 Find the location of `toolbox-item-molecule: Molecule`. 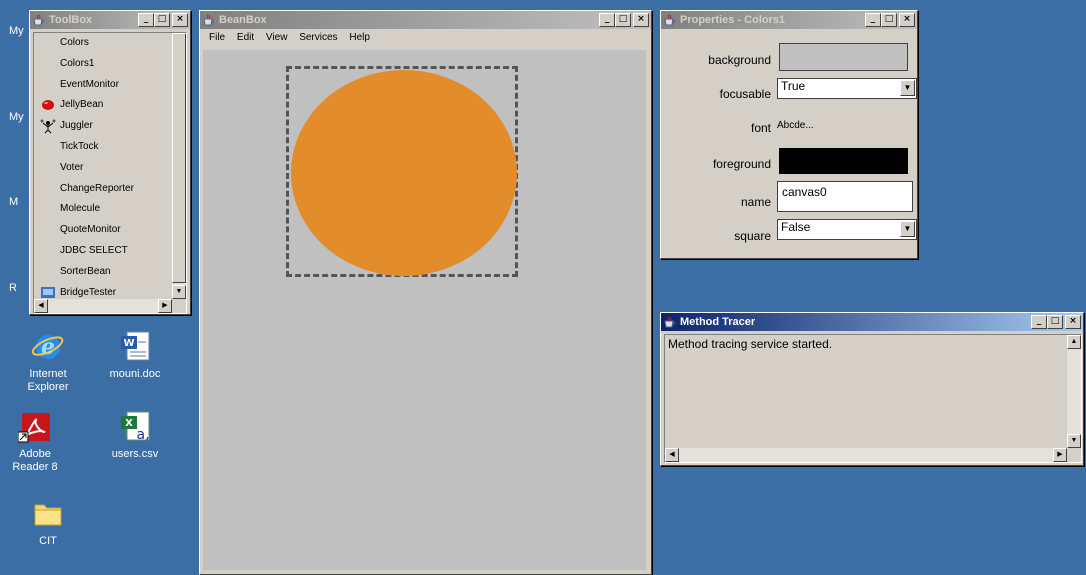

toolbox-item-molecule: Molecule is located at coordinates (103, 209).